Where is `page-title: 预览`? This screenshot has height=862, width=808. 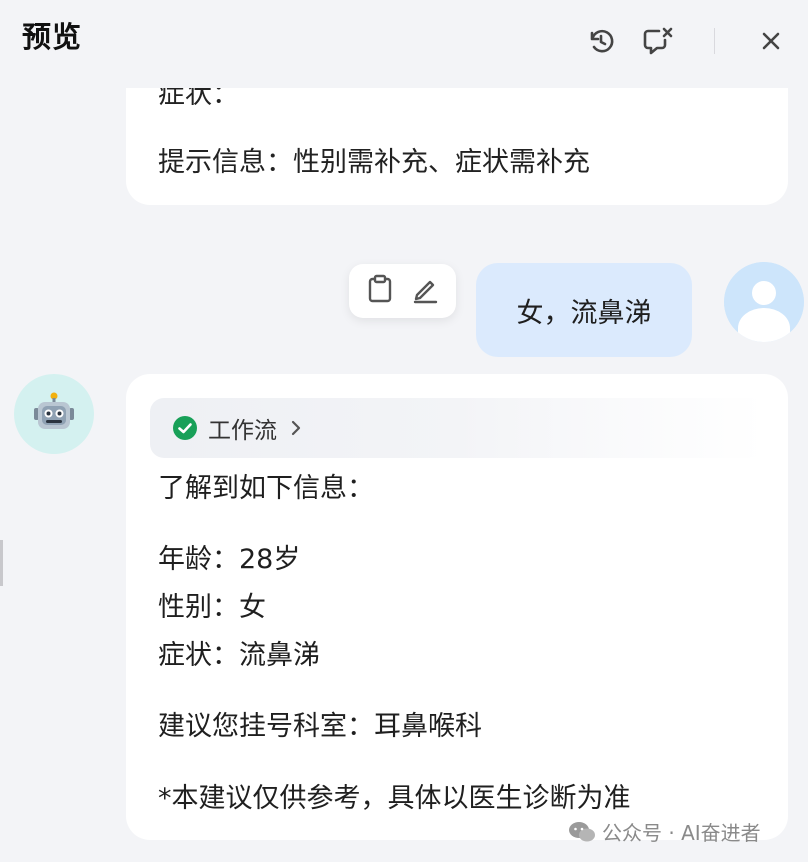
page-title: 预览 is located at coordinates (52, 37).